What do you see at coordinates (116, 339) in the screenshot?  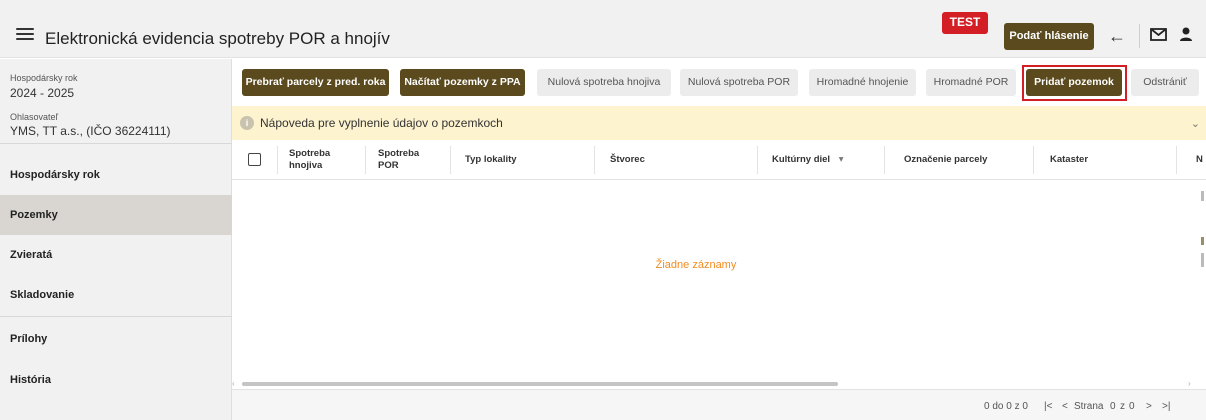 I see `sidebar-item-prilohy: Prílohy` at bounding box center [116, 339].